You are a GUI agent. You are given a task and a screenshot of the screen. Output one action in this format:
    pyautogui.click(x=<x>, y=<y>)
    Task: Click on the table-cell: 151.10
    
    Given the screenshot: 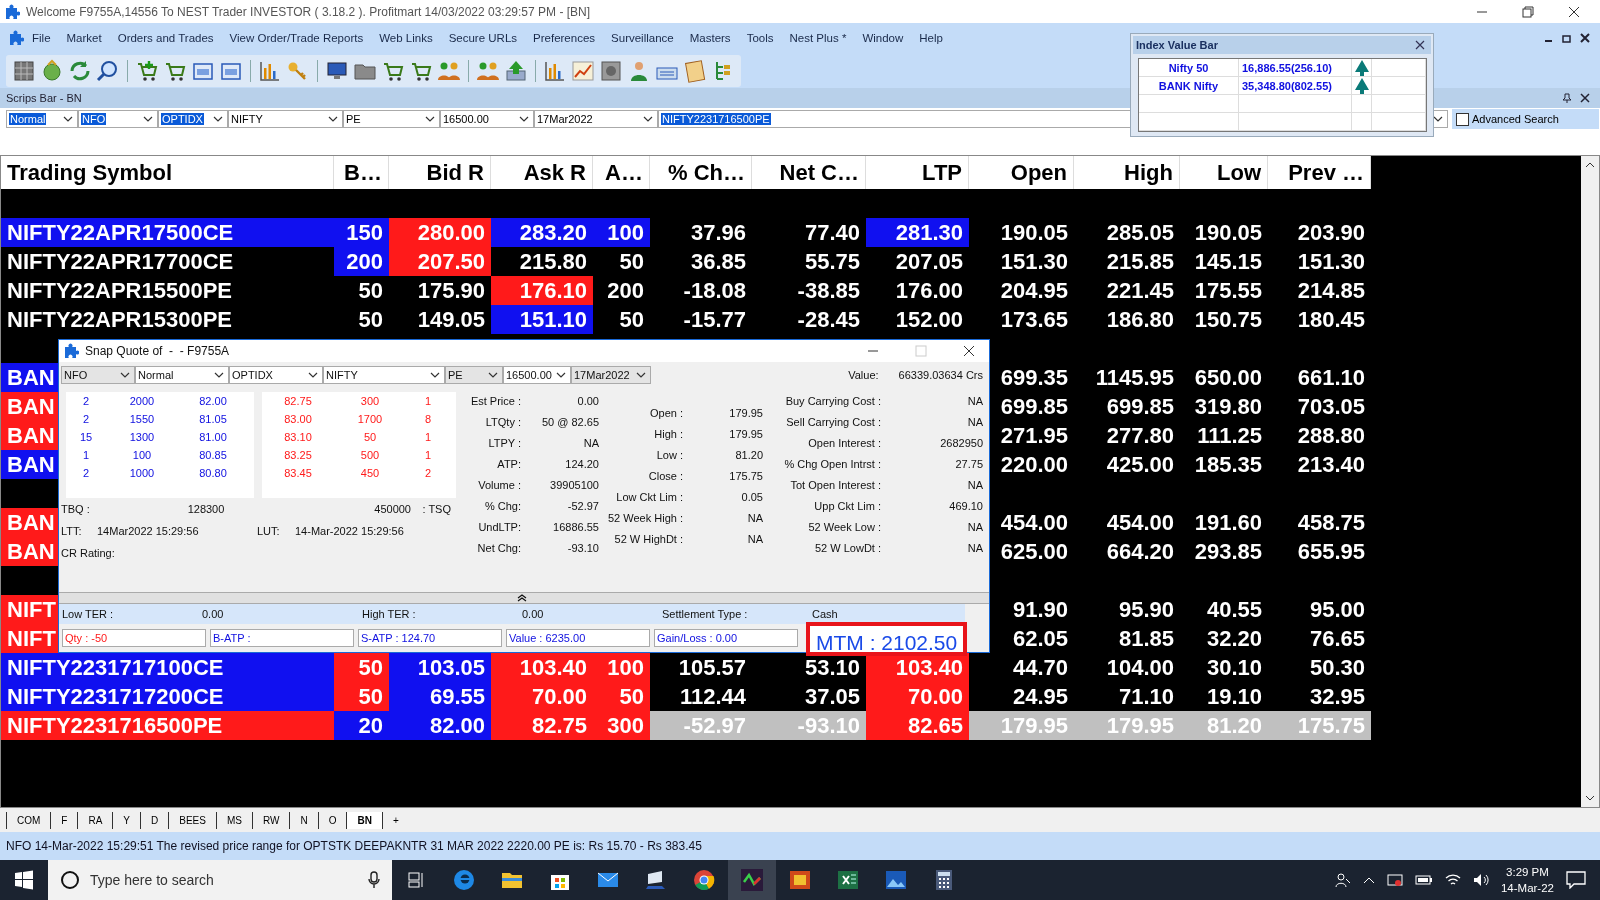 What is the action you would take?
    pyautogui.click(x=542, y=319)
    